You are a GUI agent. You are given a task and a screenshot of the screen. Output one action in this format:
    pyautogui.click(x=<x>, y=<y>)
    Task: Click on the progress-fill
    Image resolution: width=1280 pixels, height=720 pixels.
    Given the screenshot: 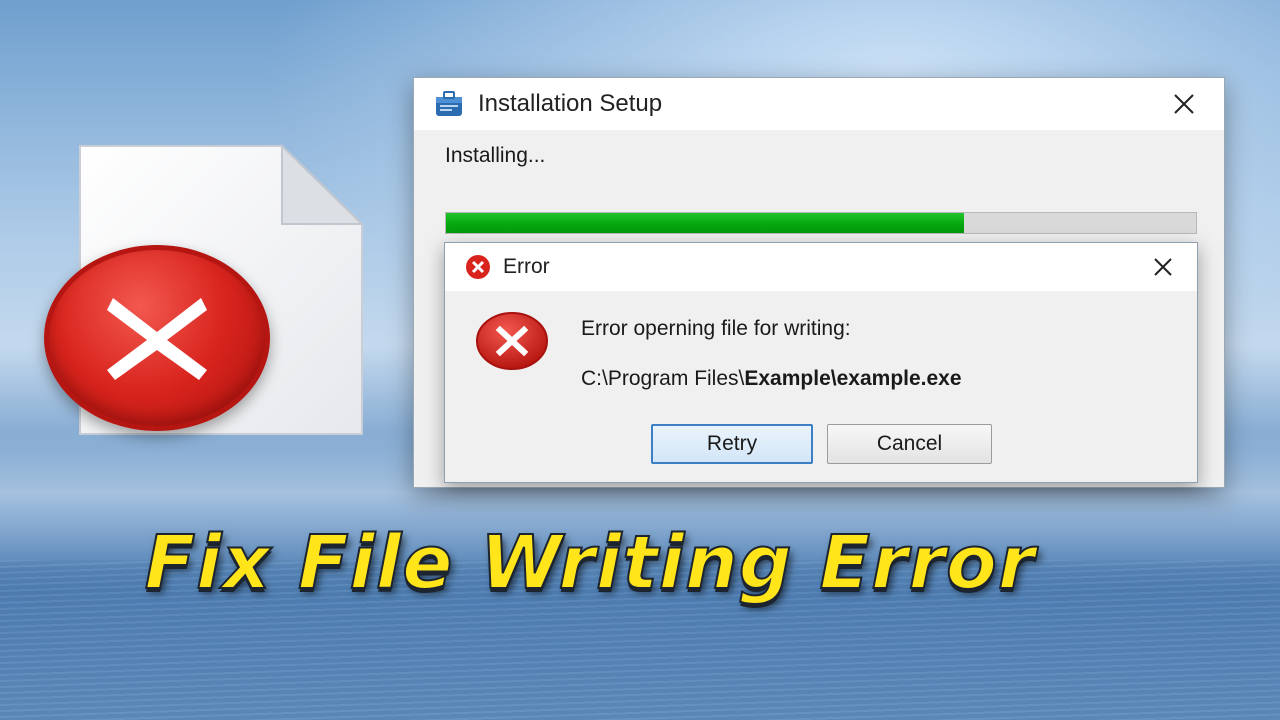 What is the action you would take?
    pyautogui.click(x=705, y=223)
    